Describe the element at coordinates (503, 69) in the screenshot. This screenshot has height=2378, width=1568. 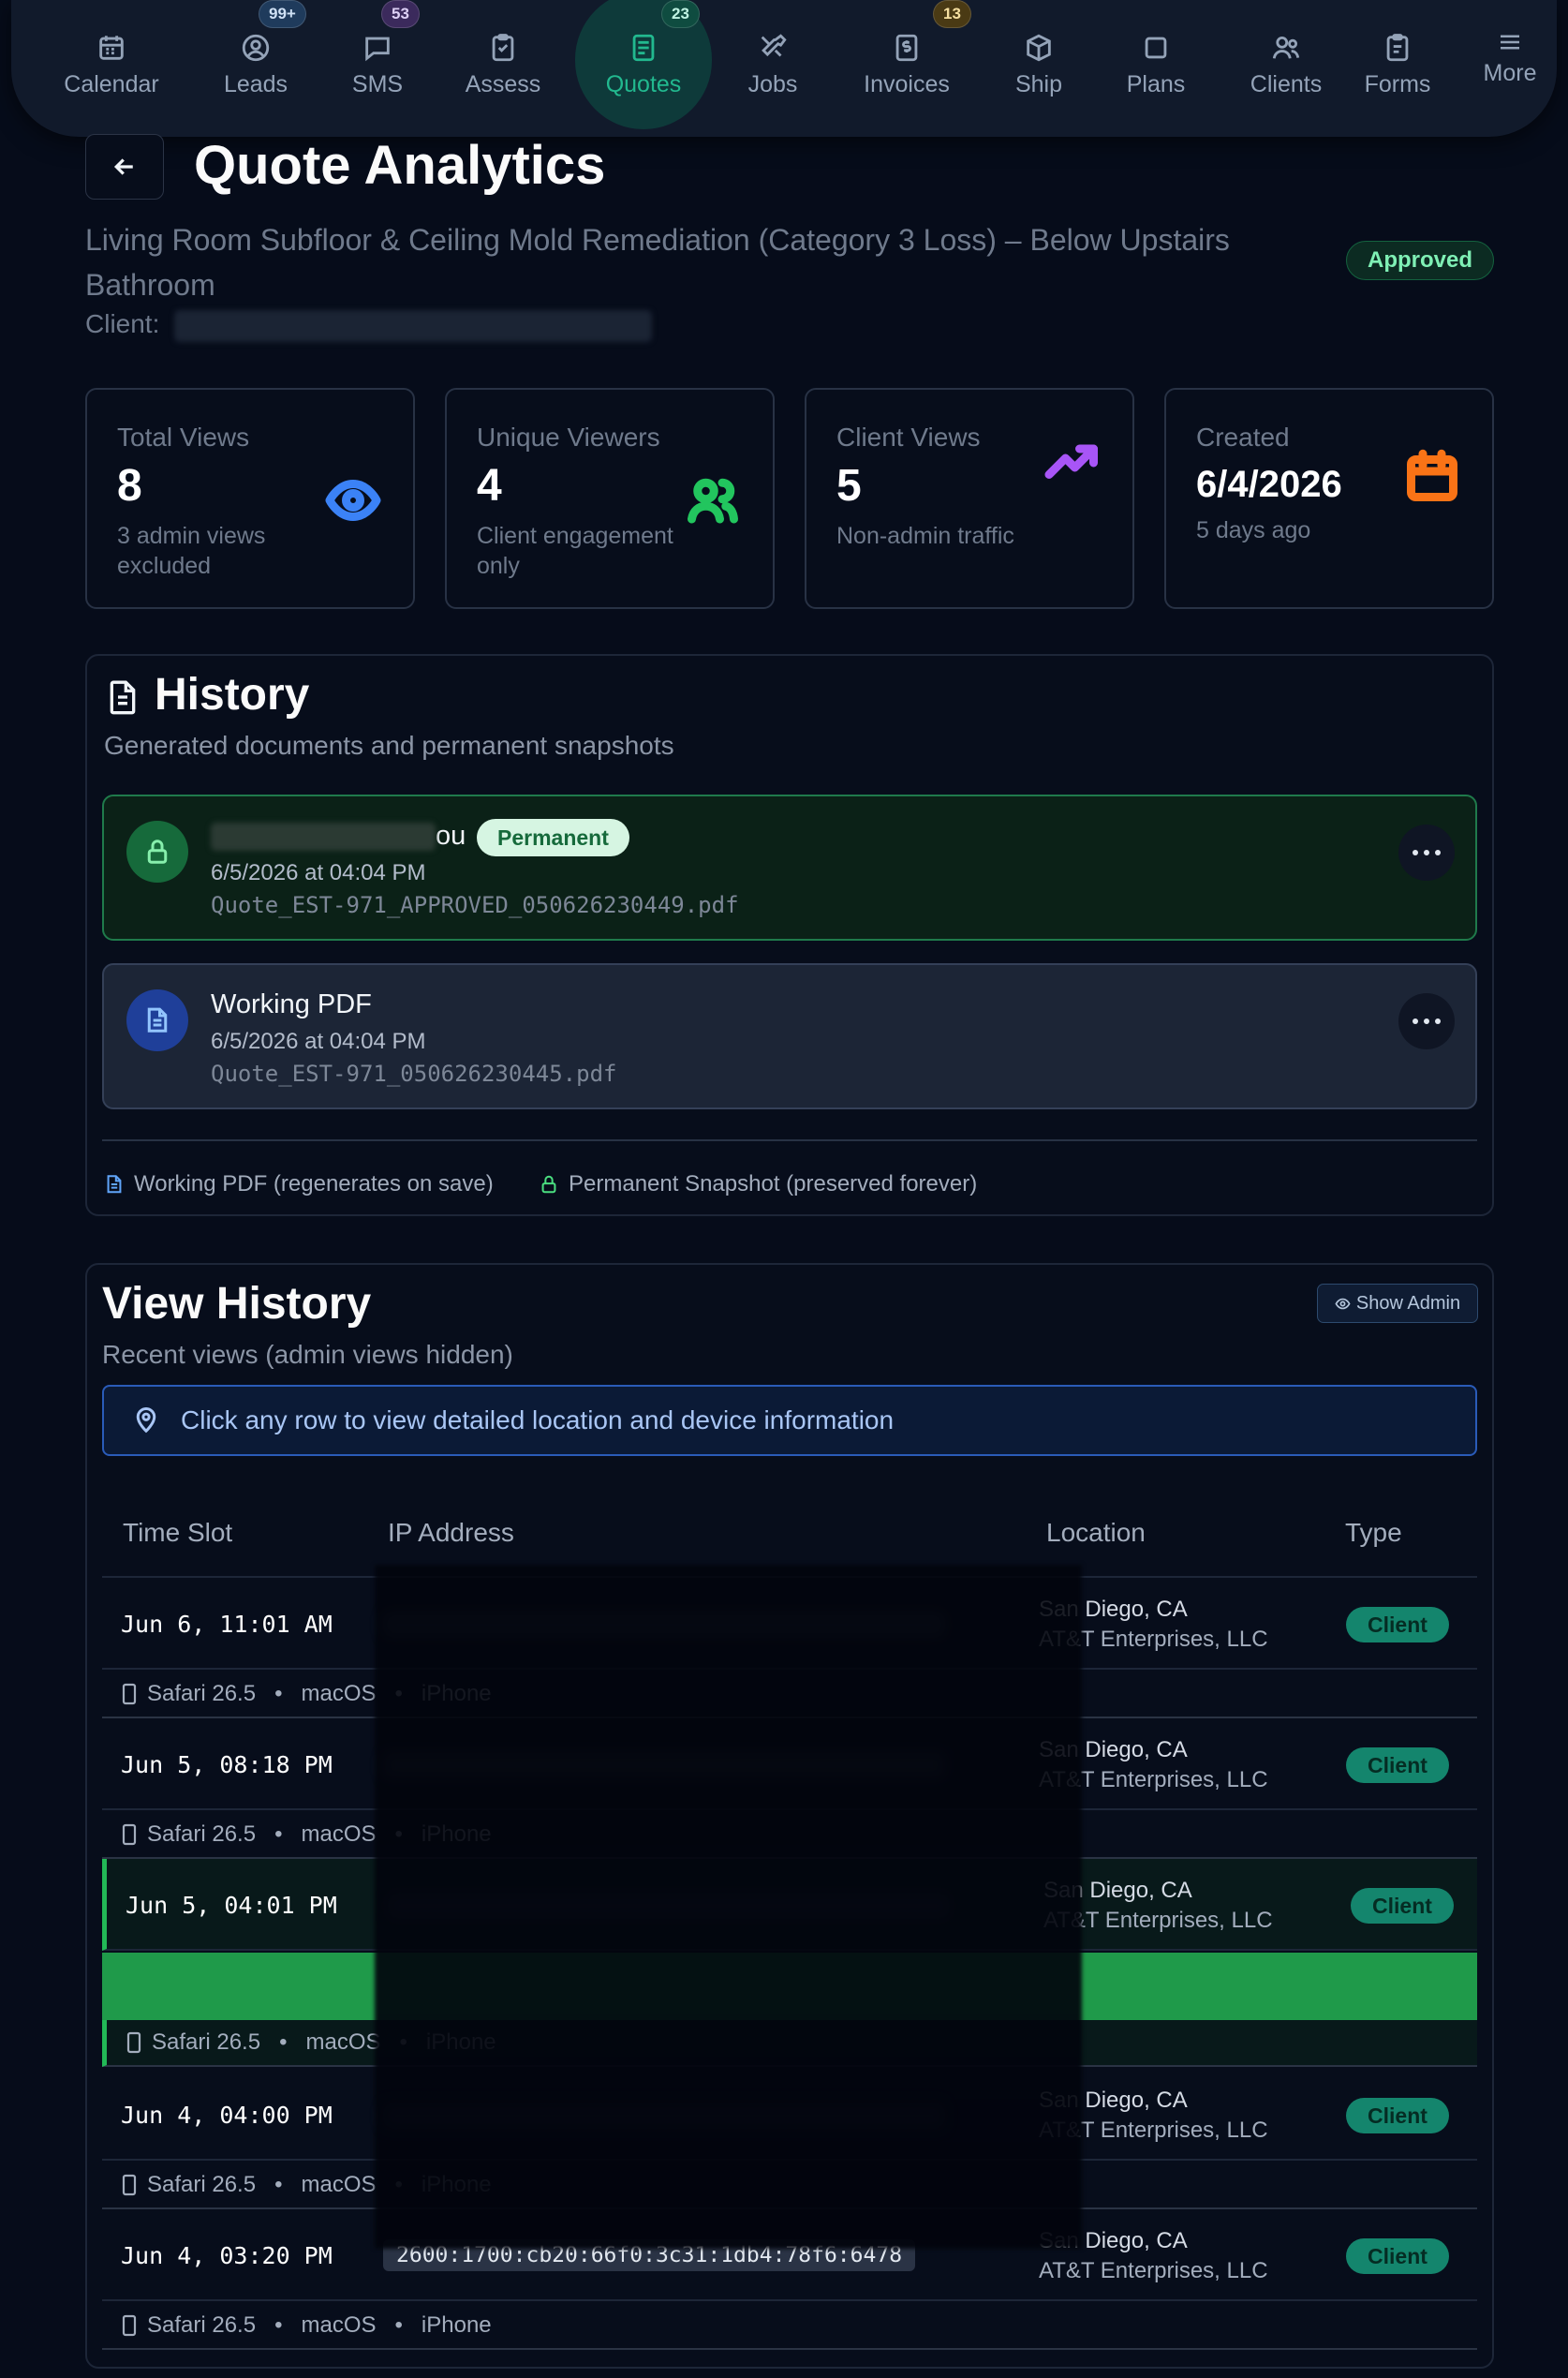
I see `nav-assess: Assess` at that location.